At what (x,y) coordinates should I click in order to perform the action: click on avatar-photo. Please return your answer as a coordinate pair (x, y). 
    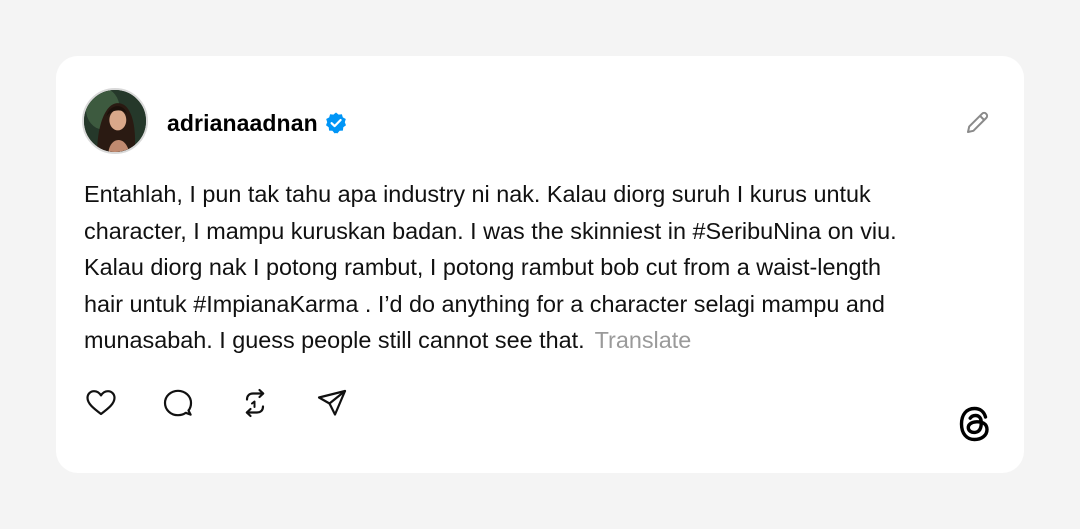
    Looking at the image, I should click on (115, 121).